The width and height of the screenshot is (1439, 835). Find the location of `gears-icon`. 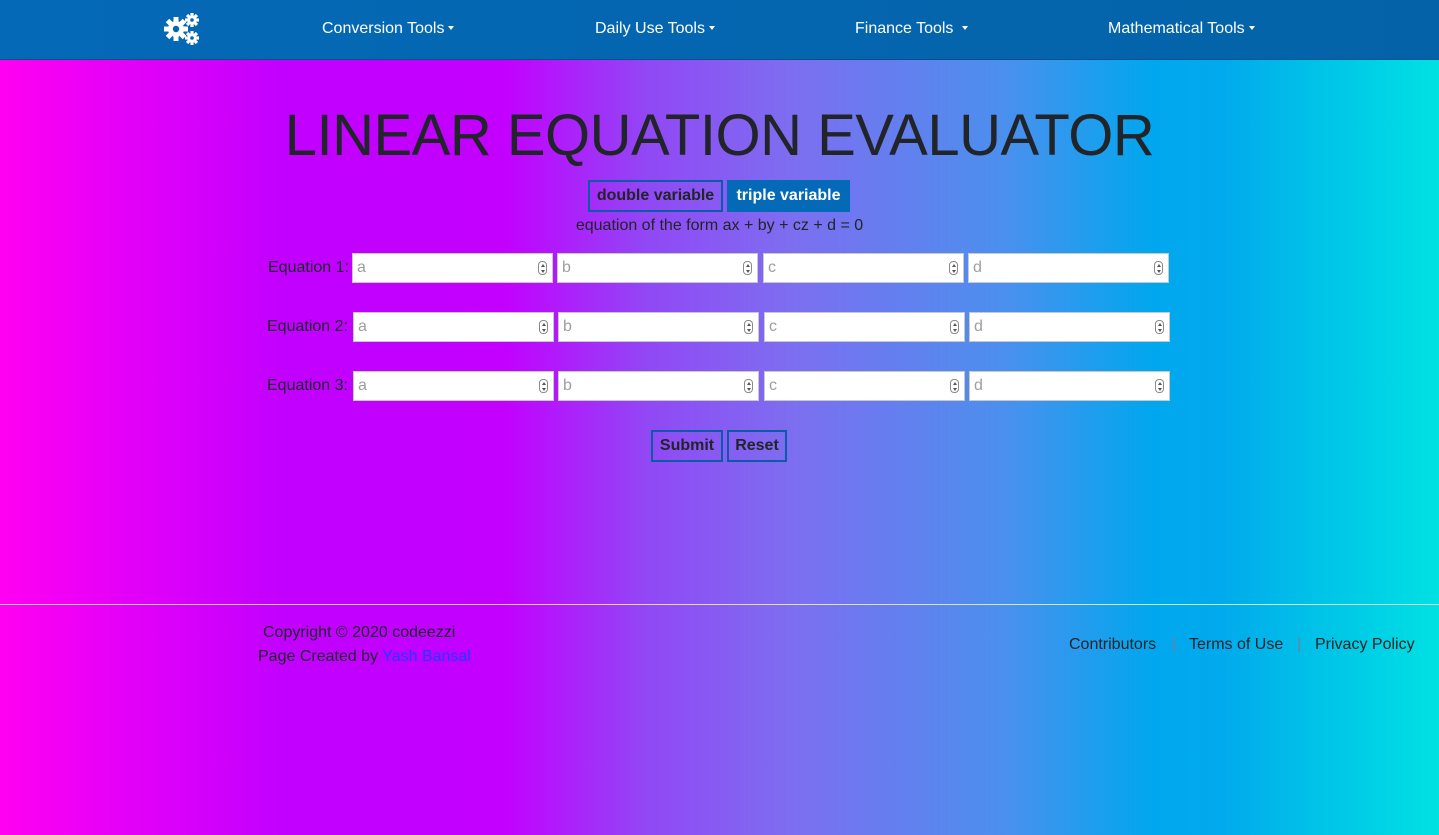

gears-icon is located at coordinates (182, 29).